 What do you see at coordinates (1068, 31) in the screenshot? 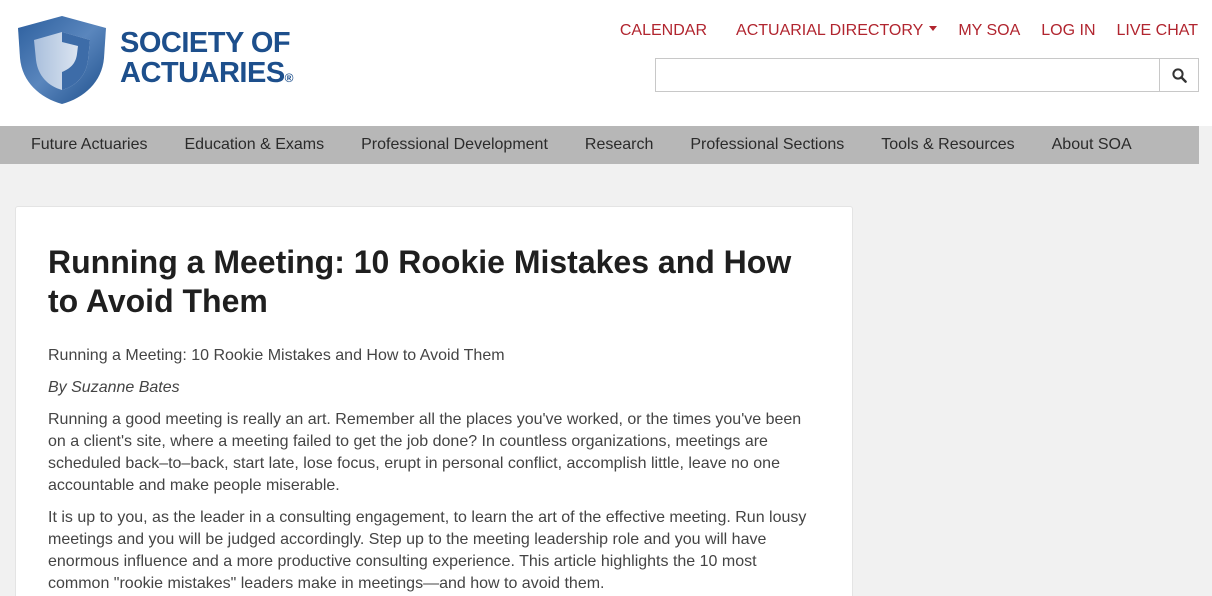
I see `login-link: LOG IN` at bounding box center [1068, 31].